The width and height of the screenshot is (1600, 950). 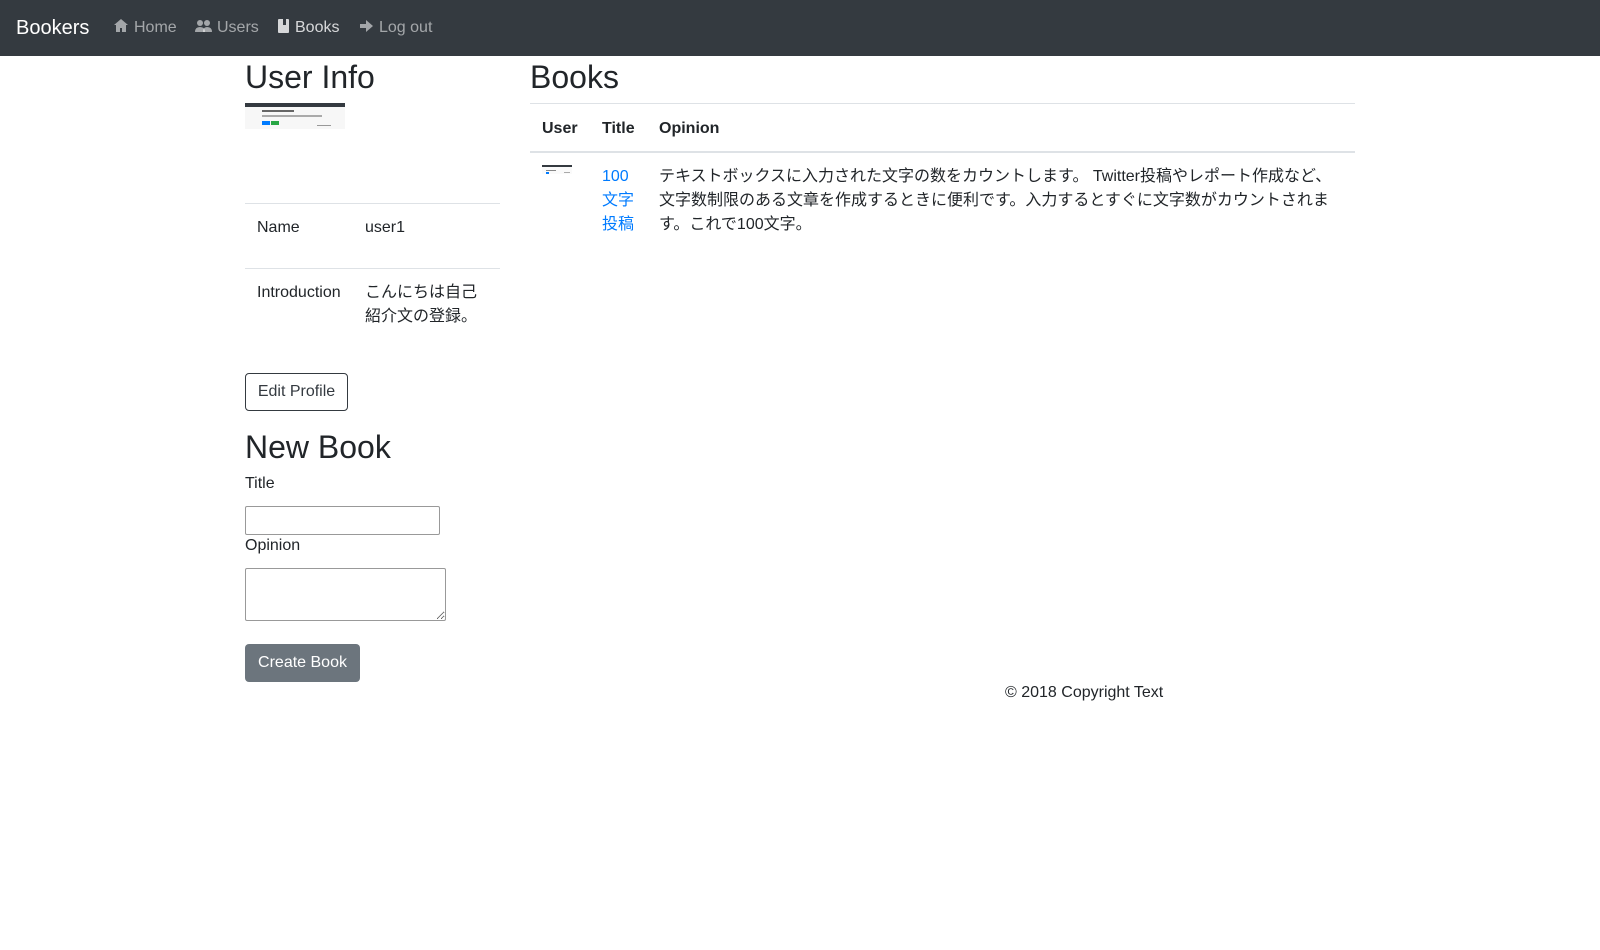 What do you see at coordinates (310, 77) in the screenshot?
I see `user-info-heading: User Info` at bounding box center [310, 77].